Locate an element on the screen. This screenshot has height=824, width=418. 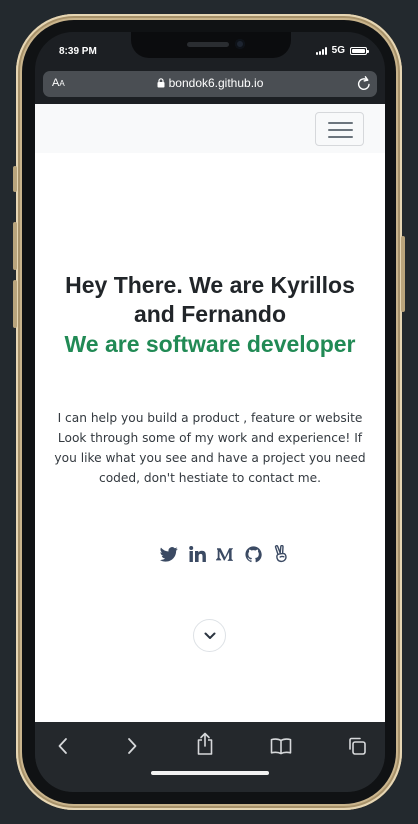
twitter-icon is located at coordinates (169, 554).